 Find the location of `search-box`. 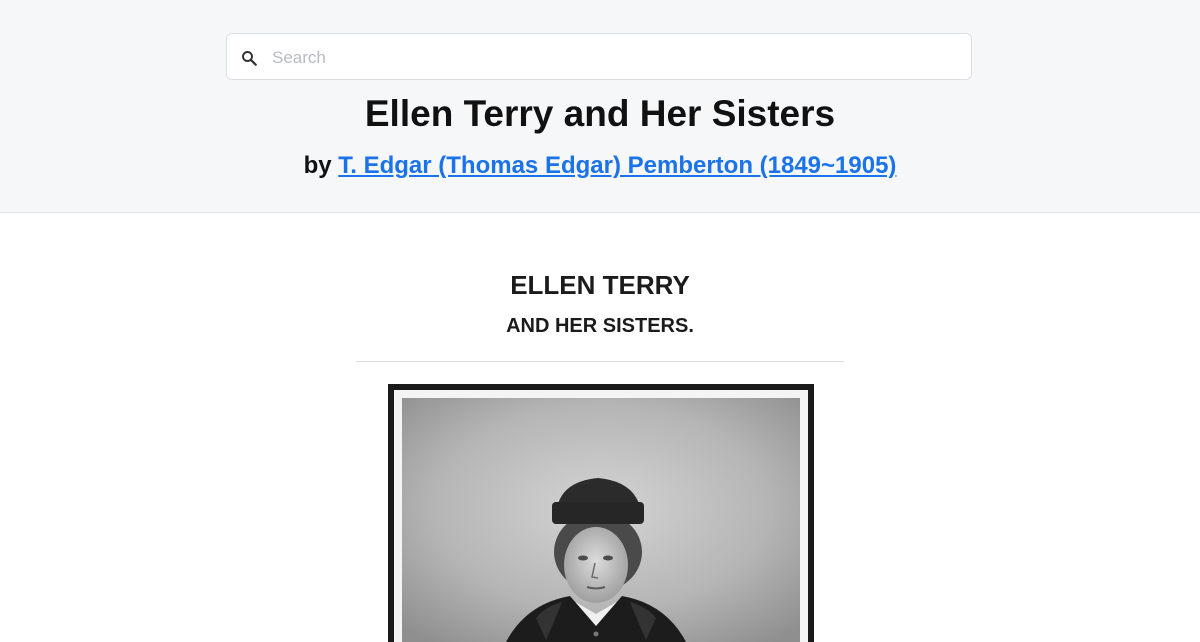

search-box is located at coordinates (599, 57).